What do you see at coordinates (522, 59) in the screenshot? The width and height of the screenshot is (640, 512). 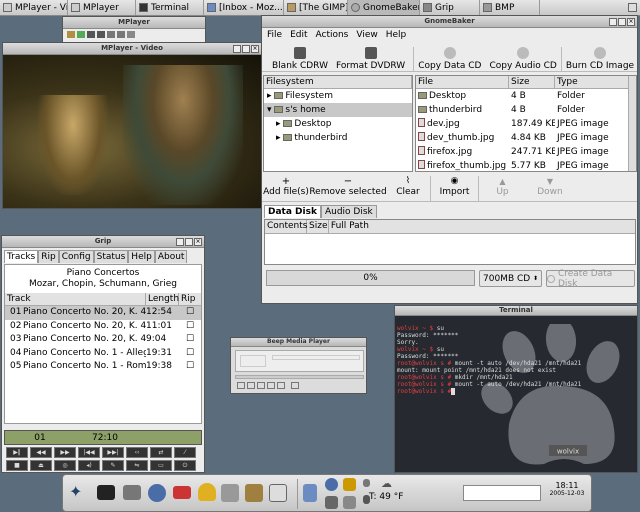 I see `copy-audio-cd-button: Copy Audio CD` at bounding box center [522, 59].